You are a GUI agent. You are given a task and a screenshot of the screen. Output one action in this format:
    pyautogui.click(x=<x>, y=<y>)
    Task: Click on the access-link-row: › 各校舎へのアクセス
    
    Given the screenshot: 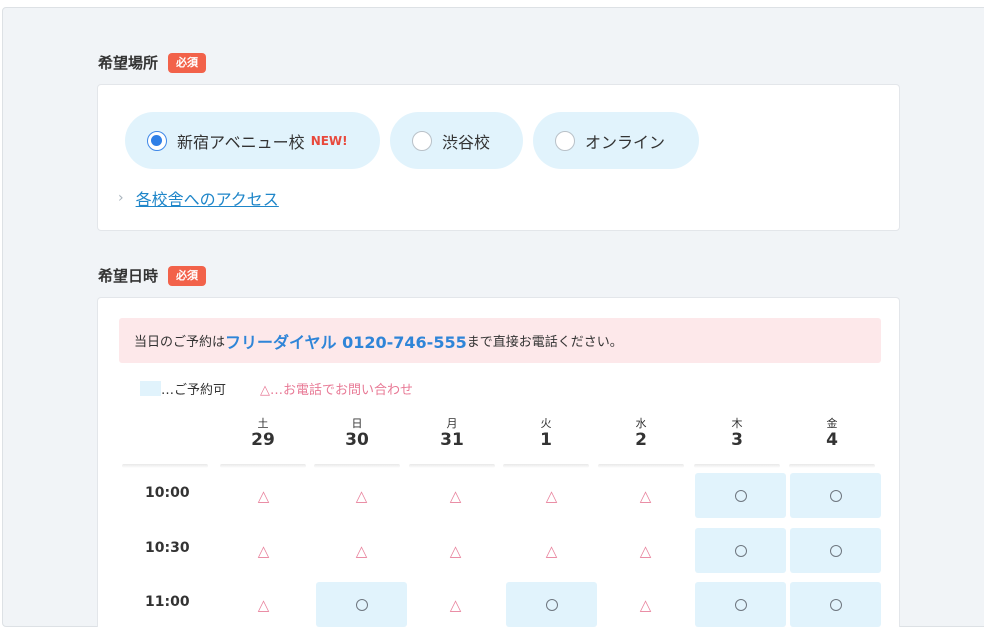 What is the action you would take?
    pyautogui.click(x=198, y=198)
    